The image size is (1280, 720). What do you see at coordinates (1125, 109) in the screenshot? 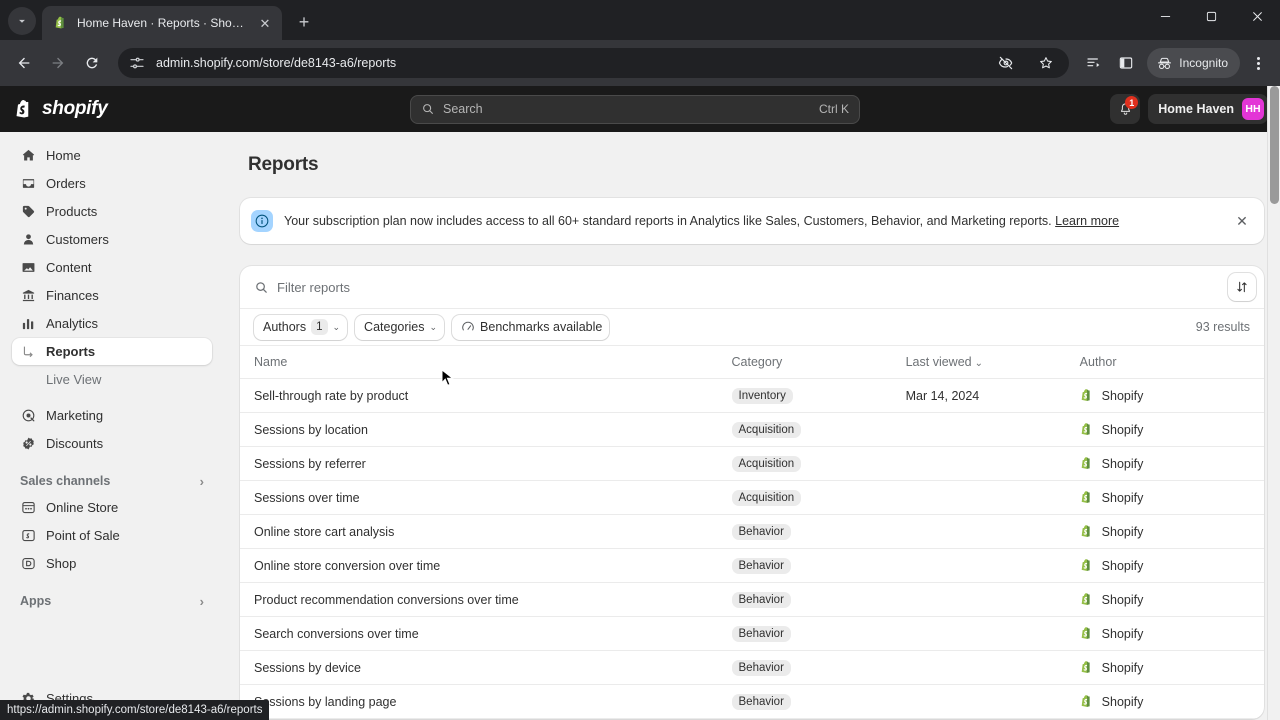
I see `notifications-button: 1` at bounding box center [1125, 109].